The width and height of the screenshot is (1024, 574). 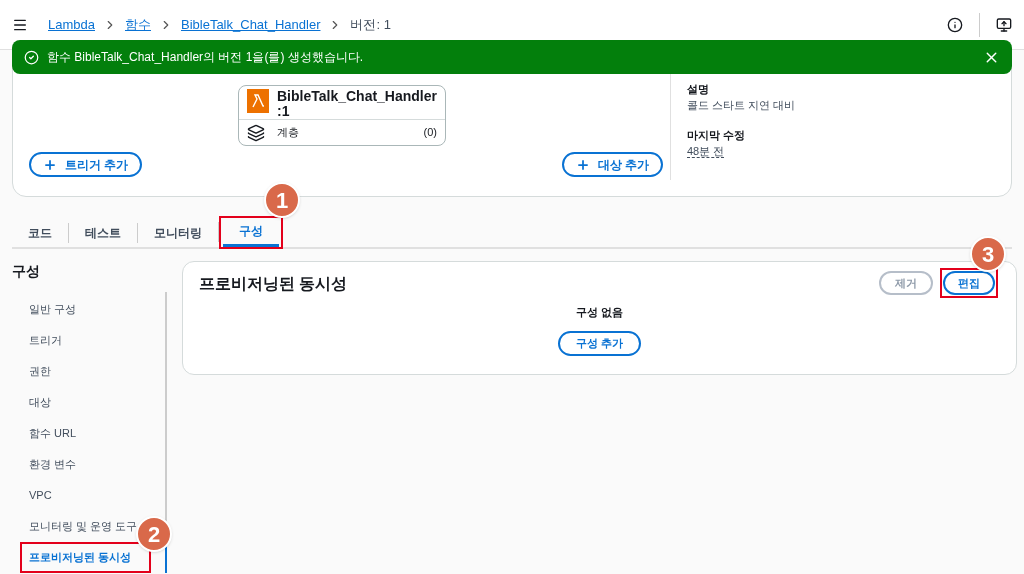 What do you see at coordinates (258, 101) in the screenshot?
I see `lambda-icon` at bounding box center [258, 101].